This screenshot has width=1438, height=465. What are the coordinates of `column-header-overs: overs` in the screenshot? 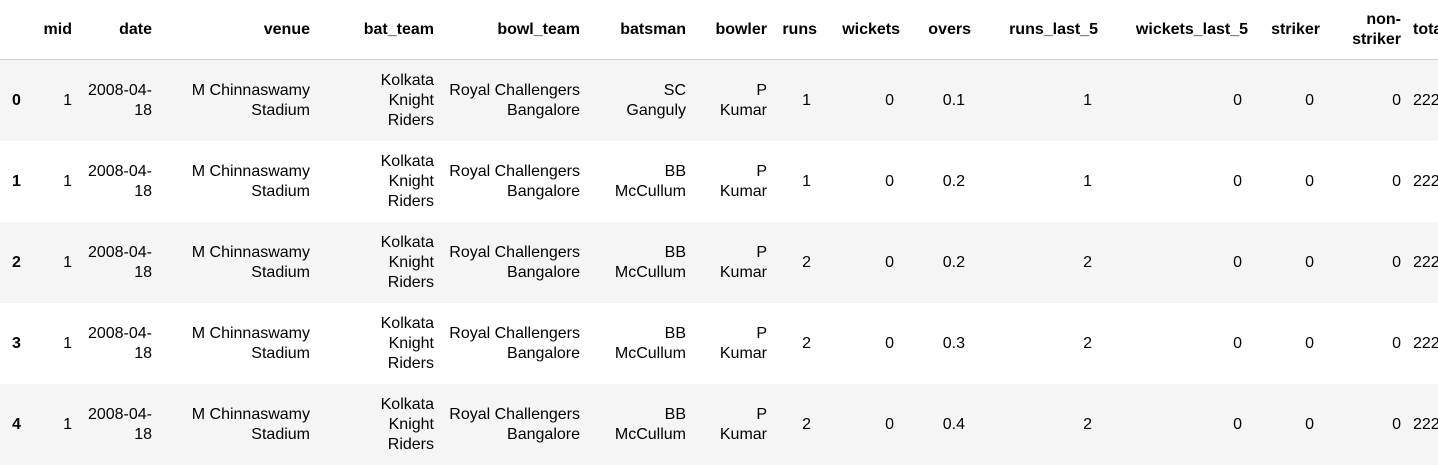 It's located at (949, 29).